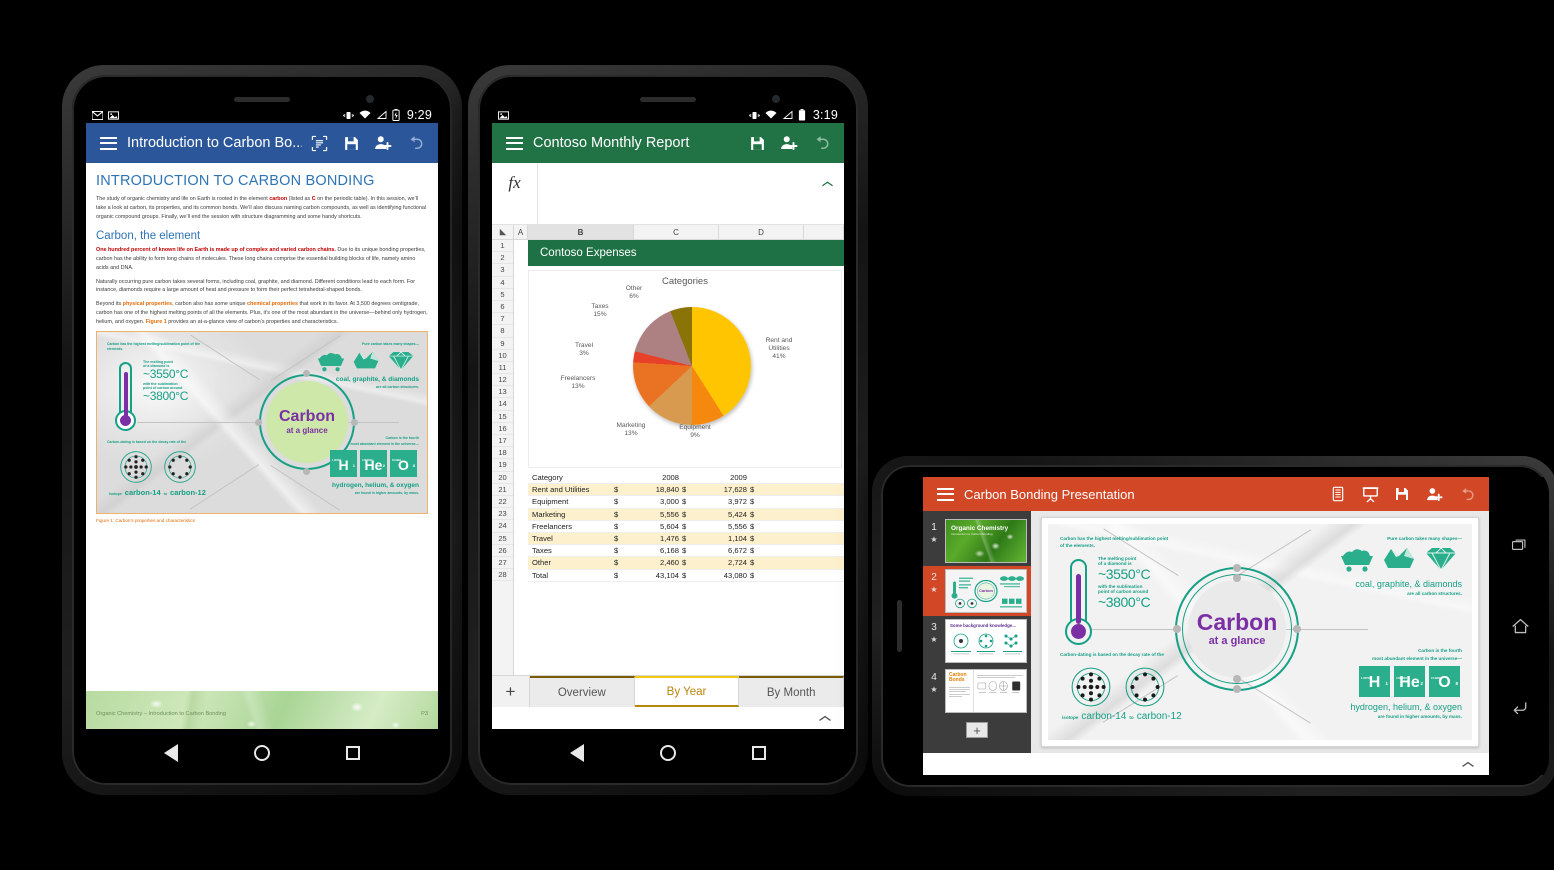 Image resolution: width=1554 pixels, height=870 pixels. Describe the element at coordinates (502, 478) in the screenshot. I see `row-header: 20` at that location.